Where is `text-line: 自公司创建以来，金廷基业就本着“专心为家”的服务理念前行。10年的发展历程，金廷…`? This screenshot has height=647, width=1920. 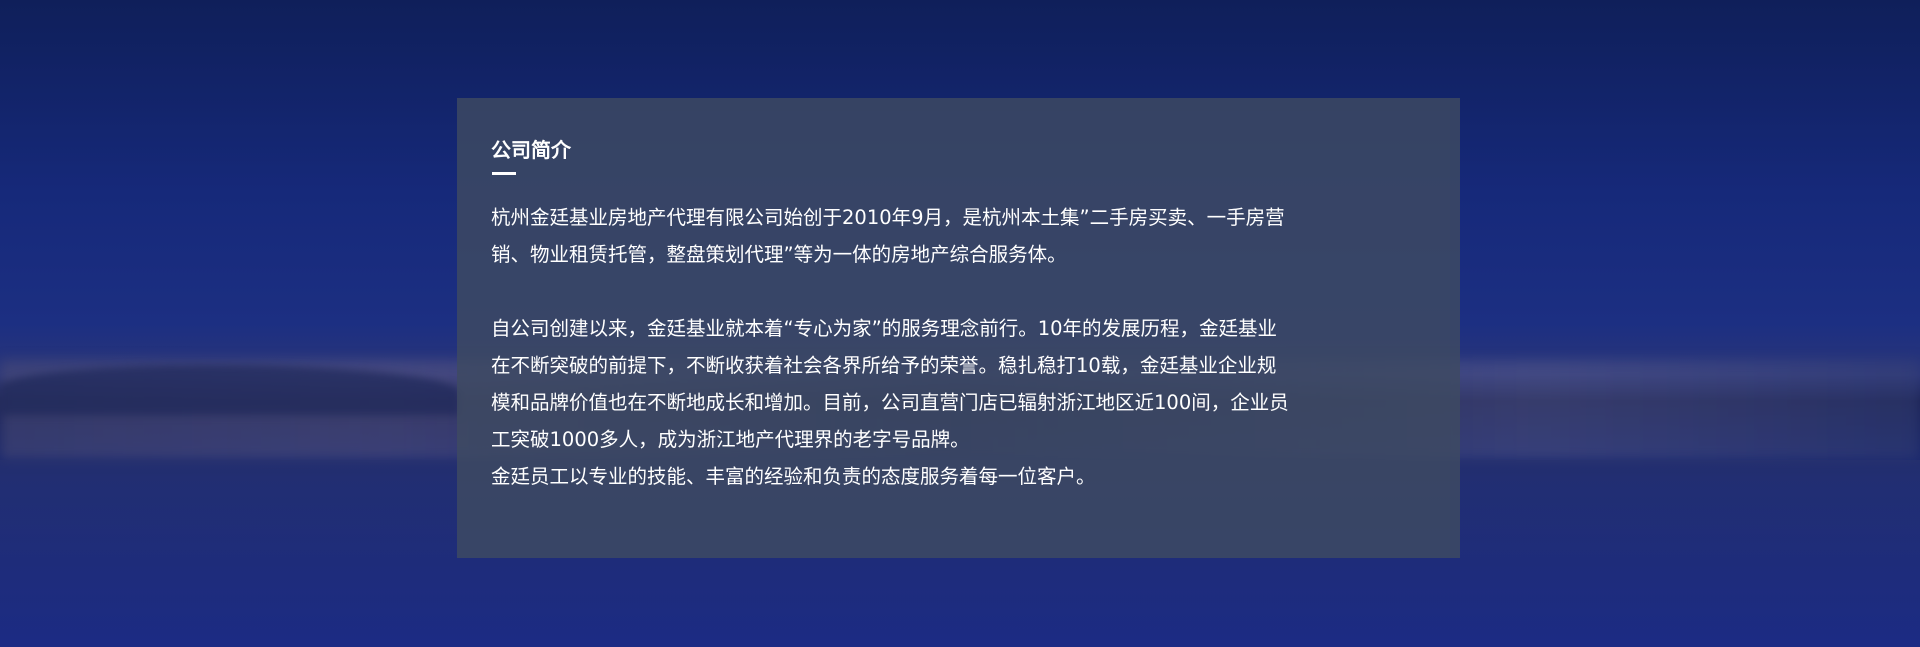
text-line: 自公司创建以来，金廷基业就本着“专心为家”的服务理念前行。10年的发展历程，金廷… is located at coordinates (884, 328).